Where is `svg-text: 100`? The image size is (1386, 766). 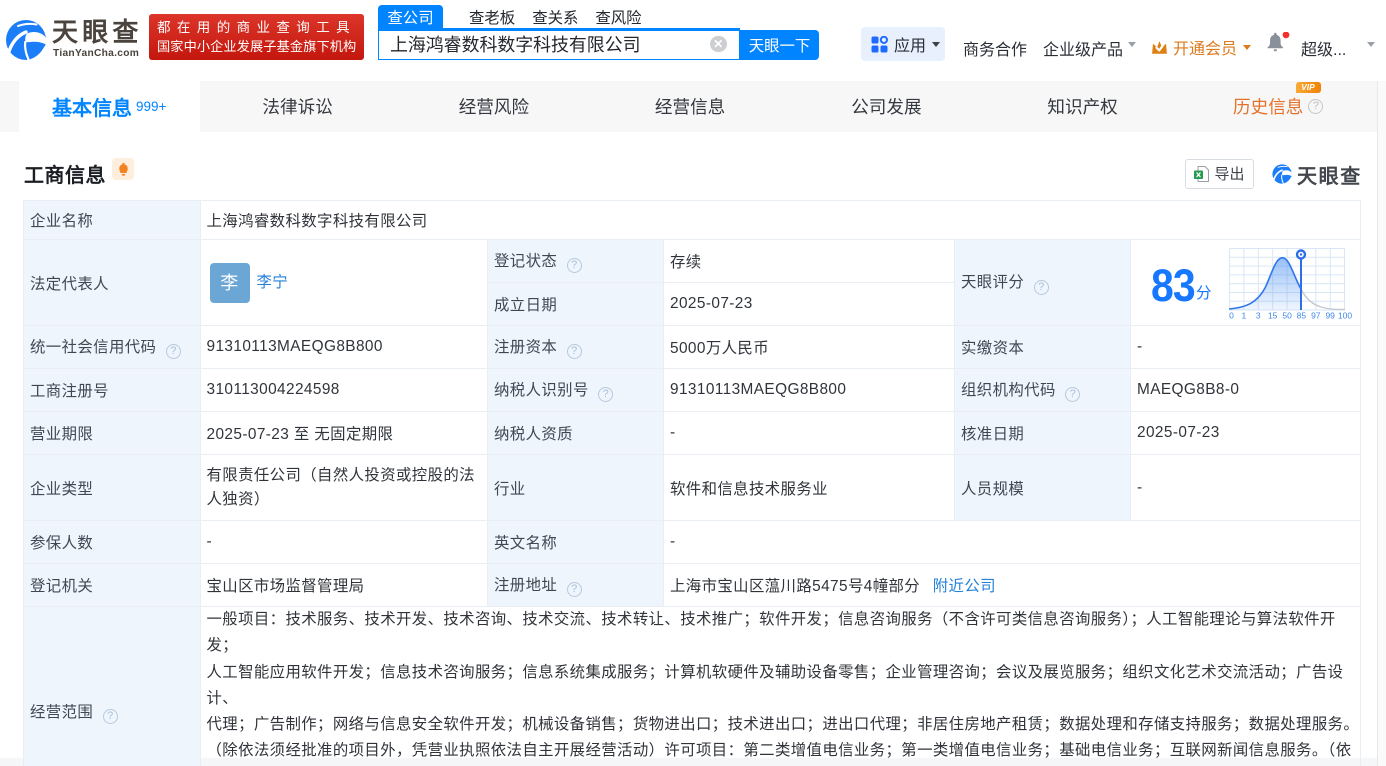
svg-text: 100 is located at coordinates (1345, 316).